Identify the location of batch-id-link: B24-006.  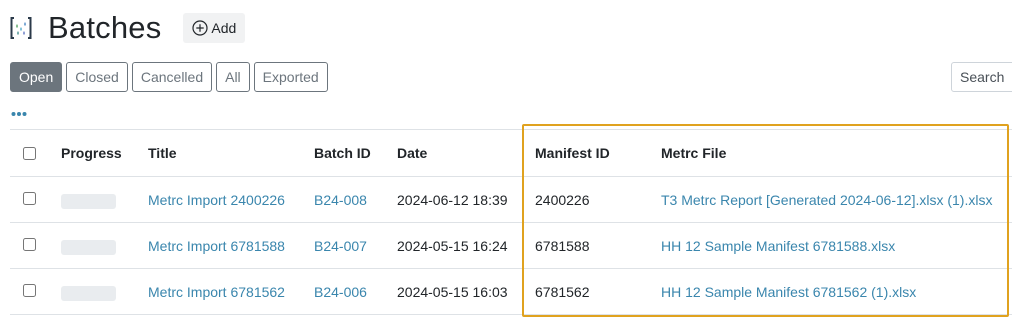
(340, 292).